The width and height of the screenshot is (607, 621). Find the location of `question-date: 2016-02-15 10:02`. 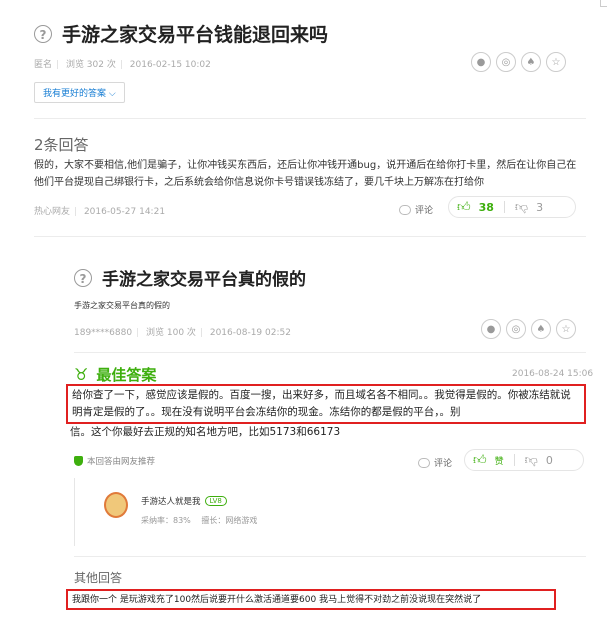

question-date: 2016-02-15 10:02 is located at coordinates (170, 65).